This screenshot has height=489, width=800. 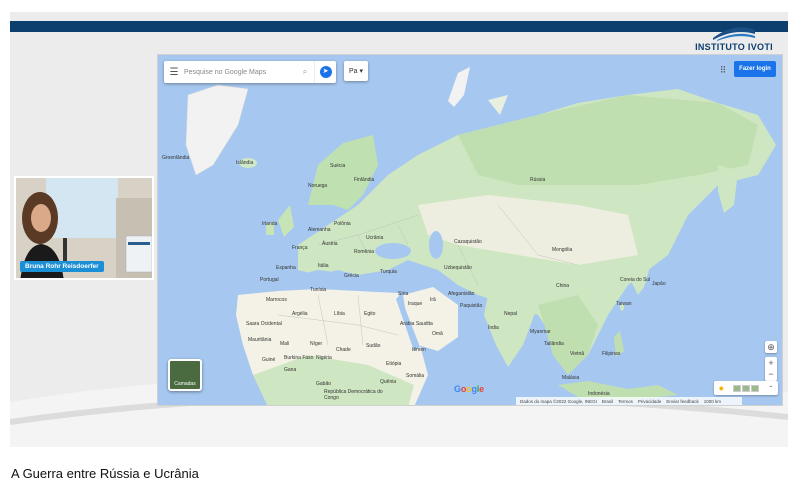 I want to click on imagery-thumbnails, so click(x=746, y=388).